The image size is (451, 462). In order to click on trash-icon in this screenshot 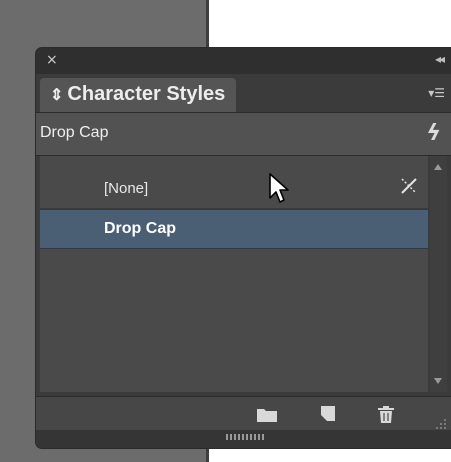, I will do `click(386, 417)`.